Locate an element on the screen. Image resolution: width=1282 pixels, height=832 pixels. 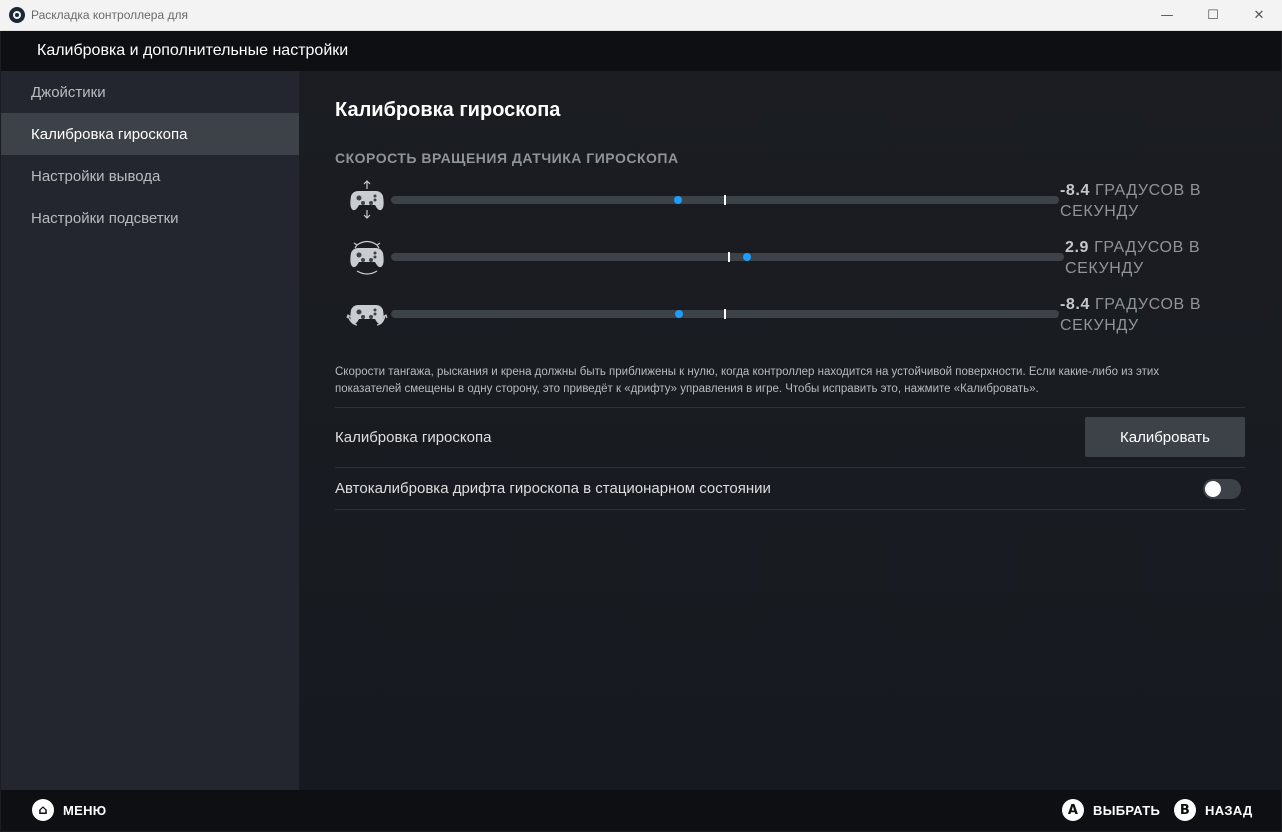
calibrate-row: Калибровка гироскопа Калибровать is located at coordinates (790, 437).